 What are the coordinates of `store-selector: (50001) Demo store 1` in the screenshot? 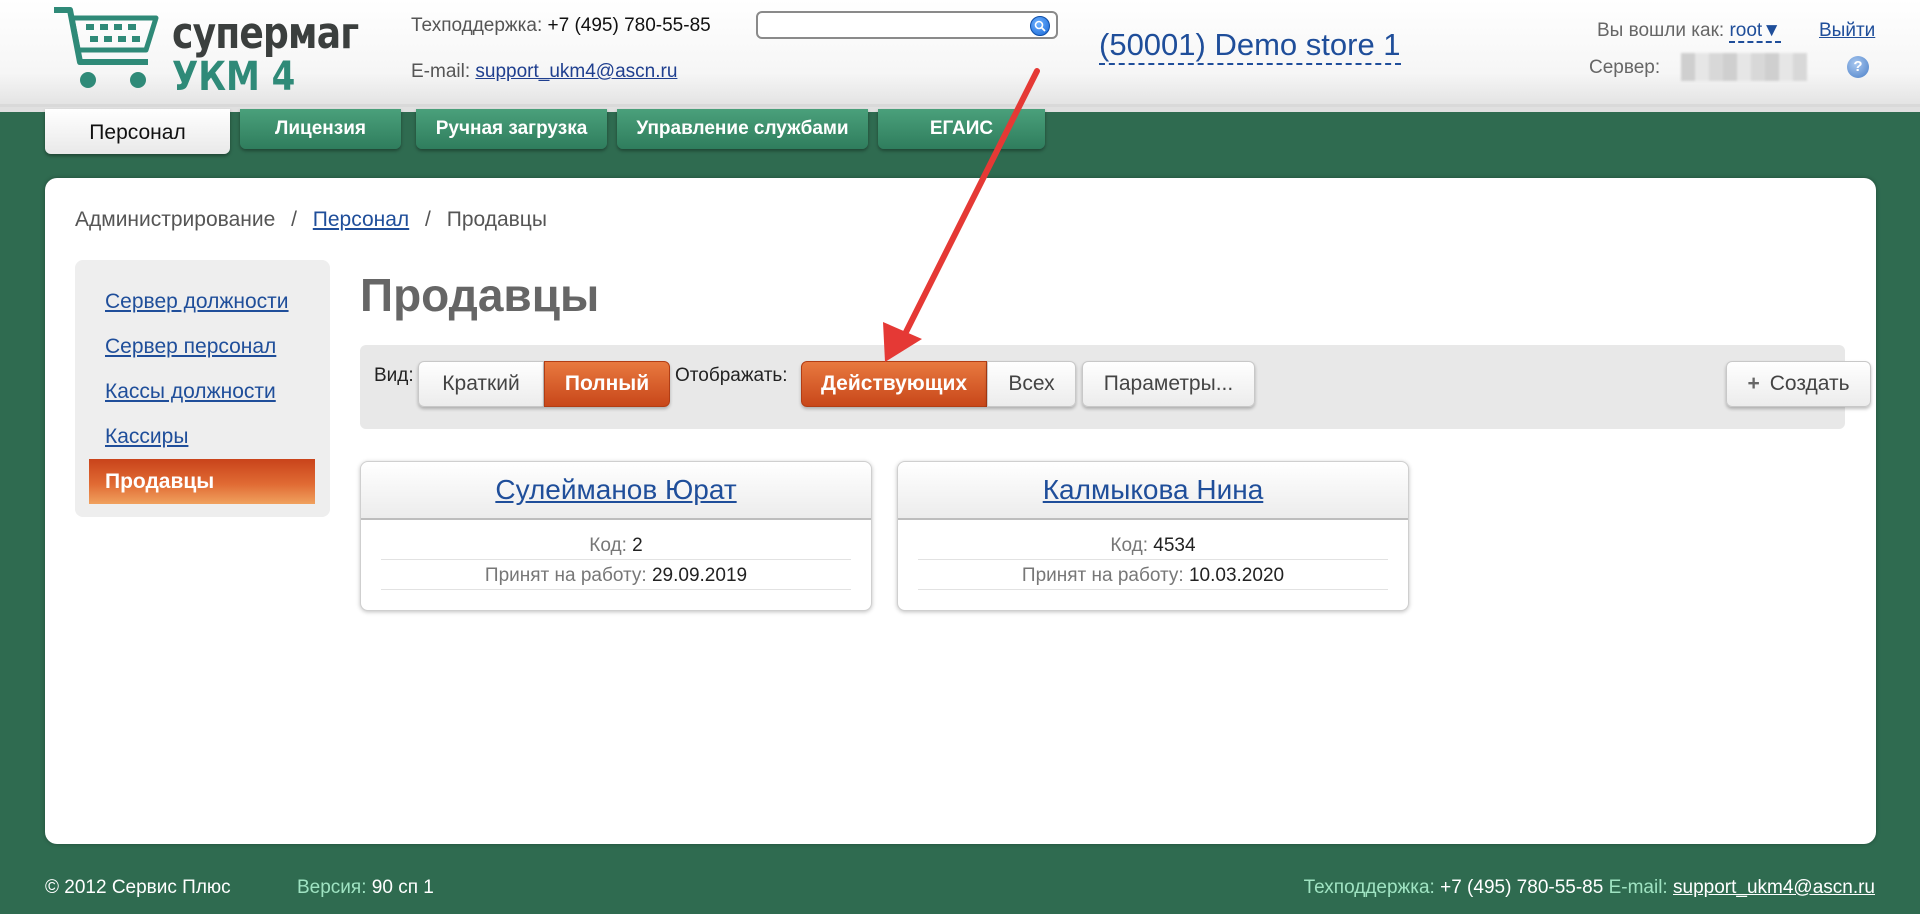 It's located at (1250, 46).